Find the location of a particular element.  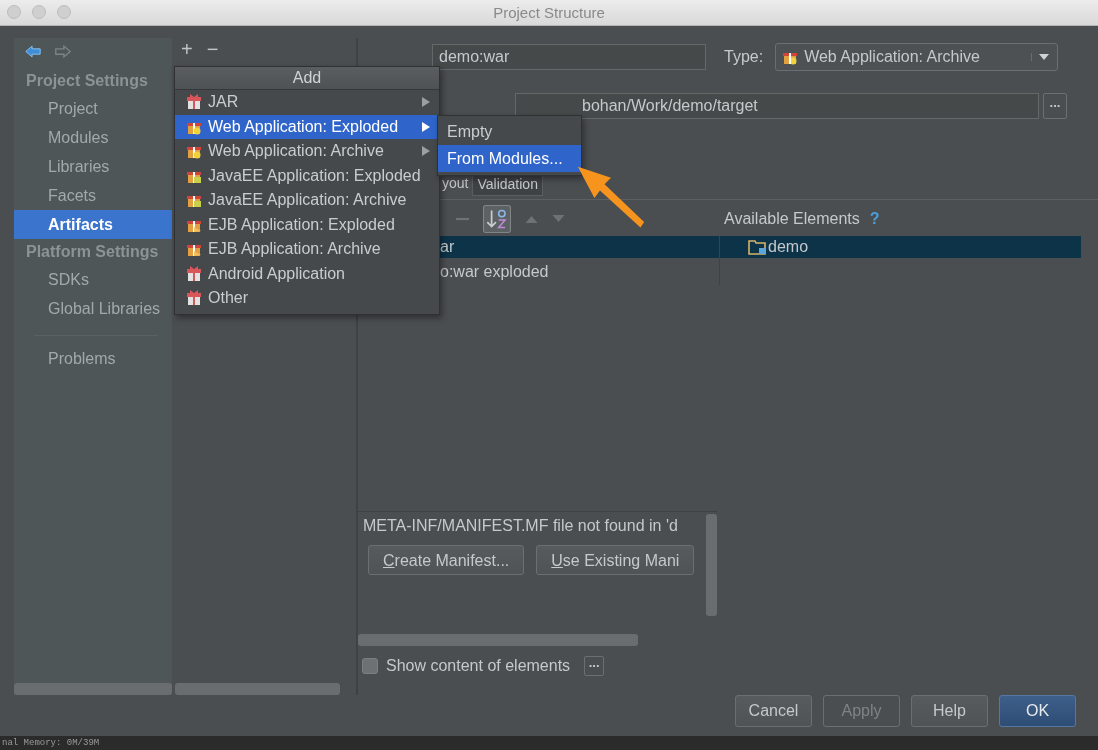

dialog-button: Help is located at coordinates (949, 711).